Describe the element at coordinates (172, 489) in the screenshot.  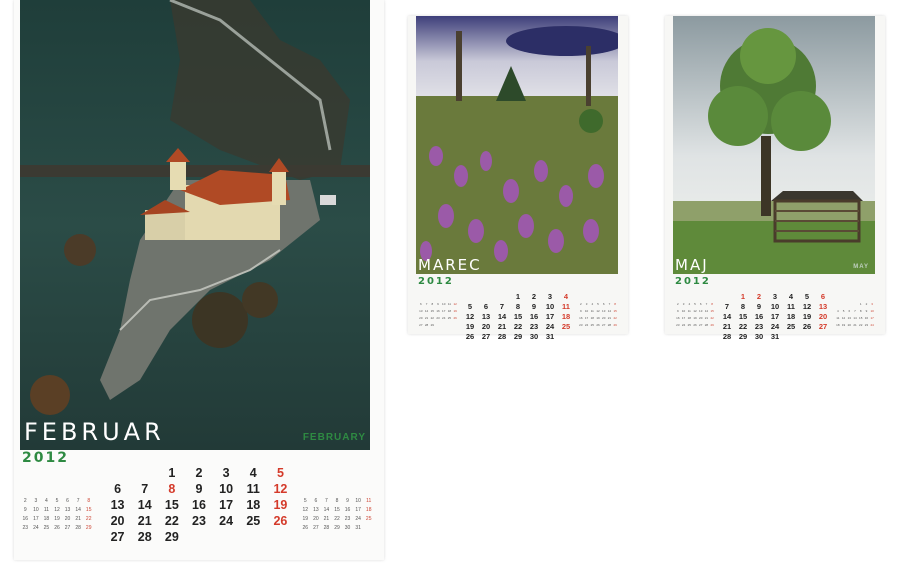
I see `day-cell-holiday: 8` at that location.